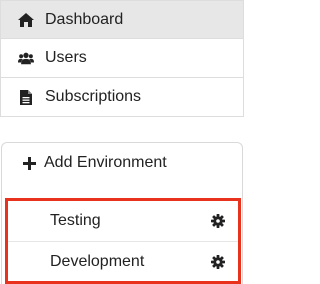  Describe the element at coordinates (66, 57) in the screenshot. I see `sidebar-item-label: Users` at that location.